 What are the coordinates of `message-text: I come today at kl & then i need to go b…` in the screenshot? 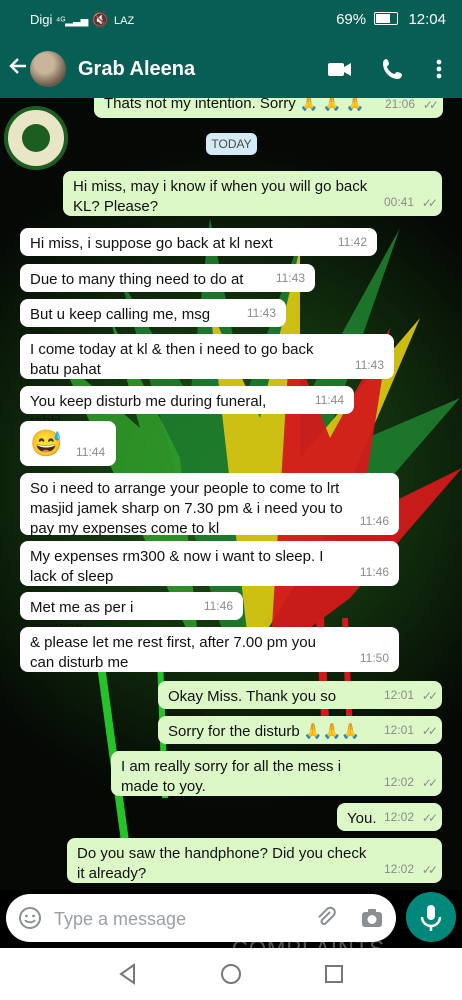 It's located at (172, 359).